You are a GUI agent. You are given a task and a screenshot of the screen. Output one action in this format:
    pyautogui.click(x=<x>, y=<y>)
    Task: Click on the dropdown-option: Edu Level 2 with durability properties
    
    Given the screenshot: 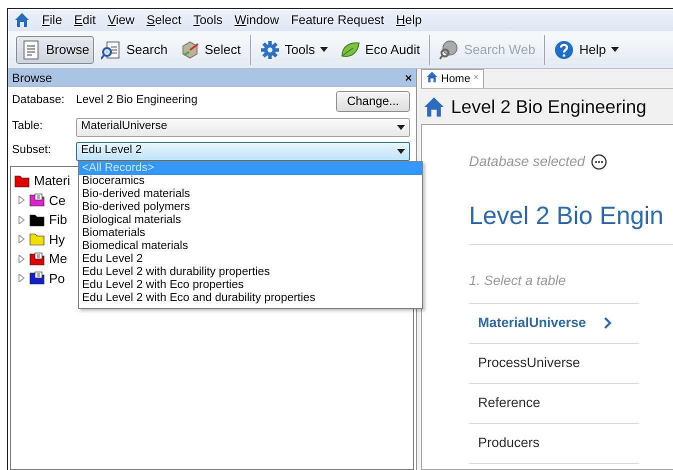 What is the action you would take?
    pyautogui.click(x=250, y=272)
    